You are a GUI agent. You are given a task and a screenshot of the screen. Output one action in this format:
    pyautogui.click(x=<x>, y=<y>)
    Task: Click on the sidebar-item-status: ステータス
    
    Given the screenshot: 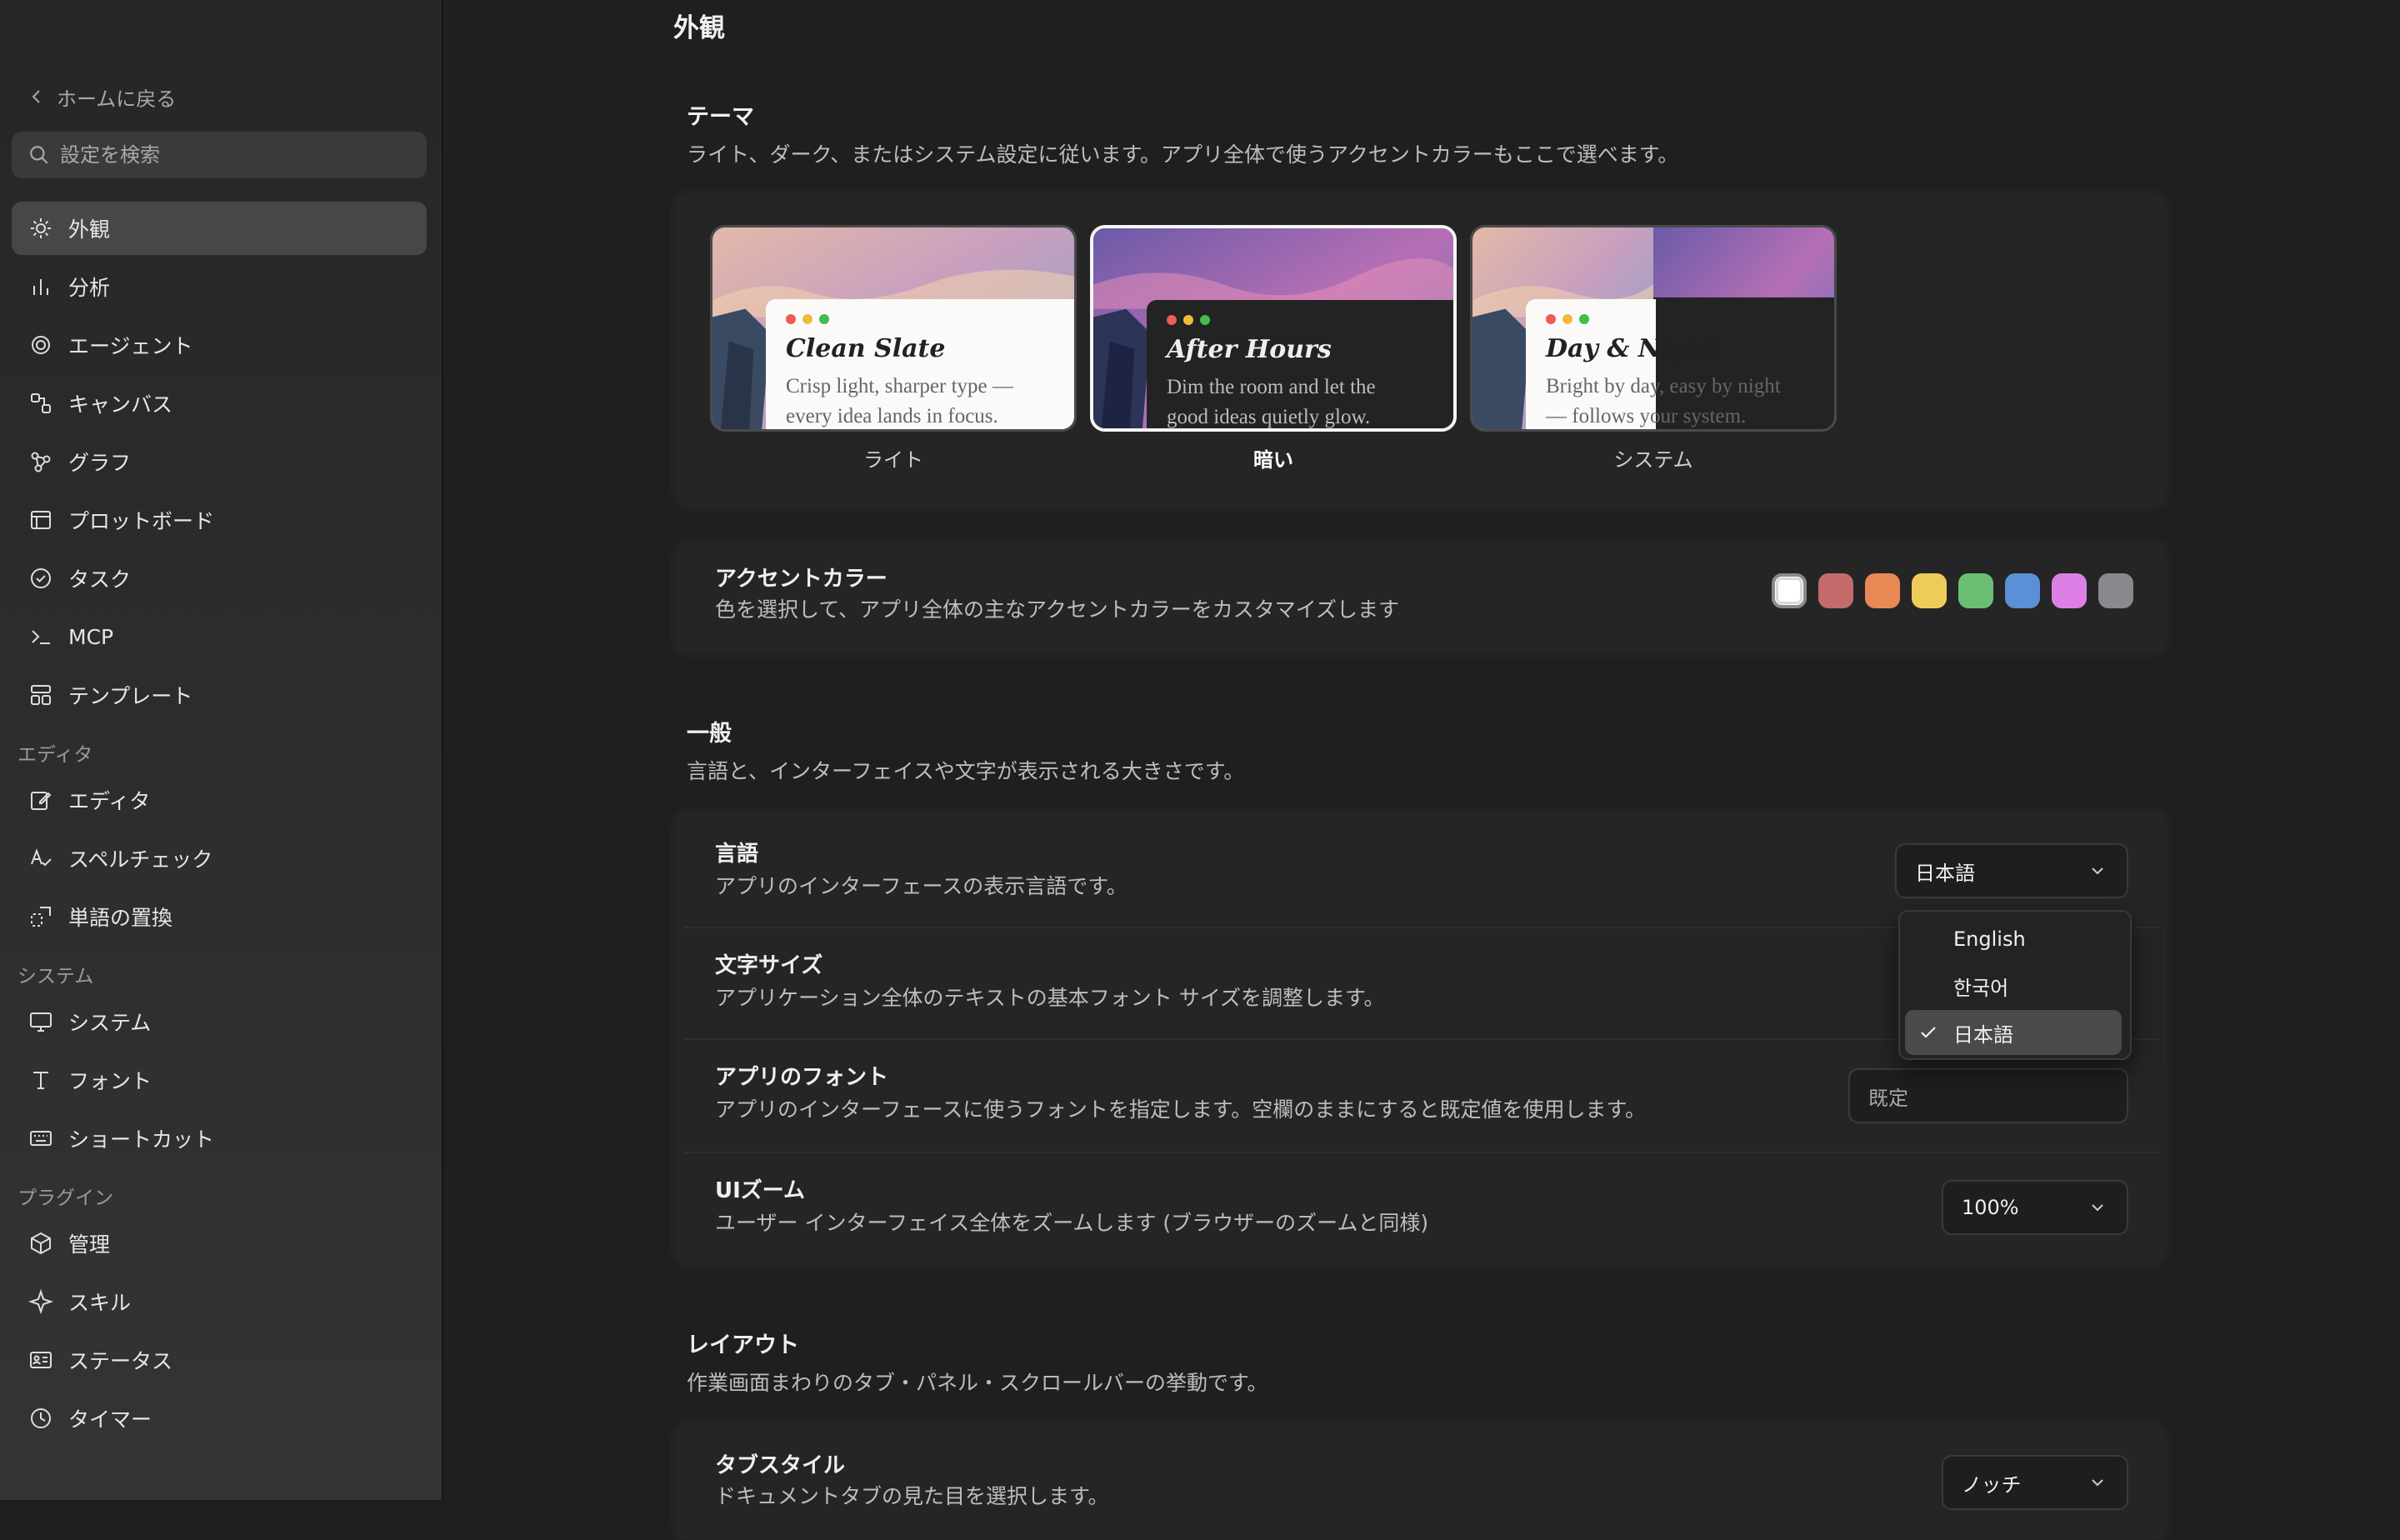 What is the action you would take?
    pyautogui.click(x=219, y=1360)
    